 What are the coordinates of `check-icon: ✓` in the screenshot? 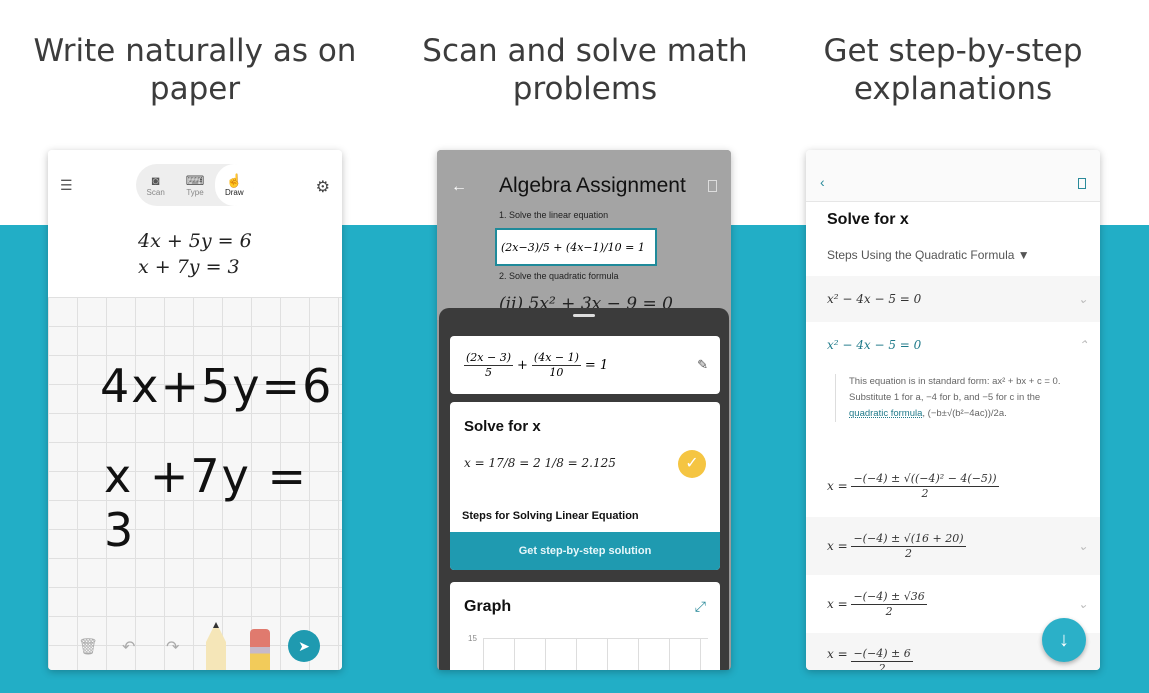 It's located at (692, 464).